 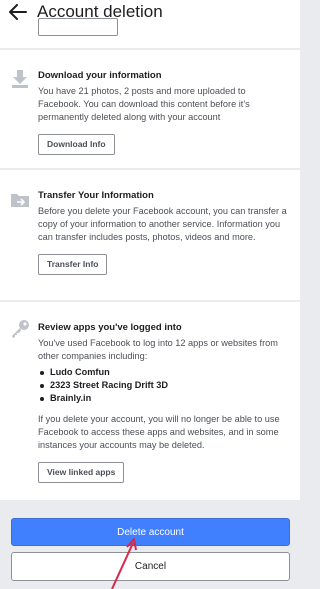 What do you see at coordinates (20, 79) in the screenshot?
I see `download-icon` at bounding box center [20, 79].